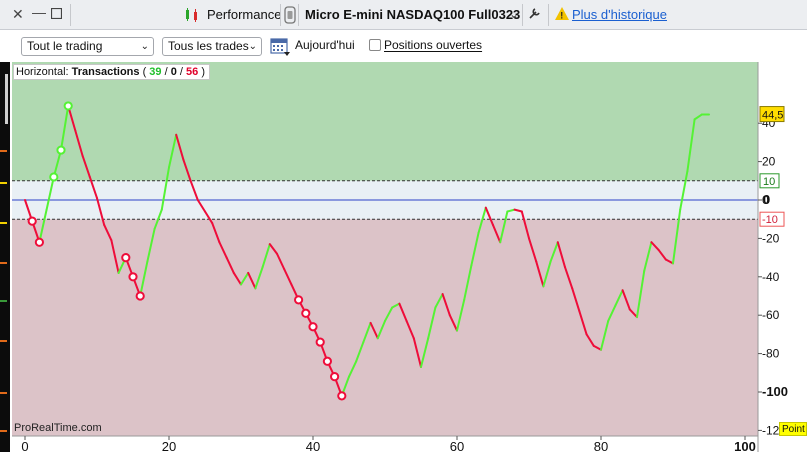 Image resolution: width=807 pixels, height=452 pixels. What do you see at coordinates (771, 277) in the screenshot?
I see `y-tick-label: -40` at bounding box center [771, 277].